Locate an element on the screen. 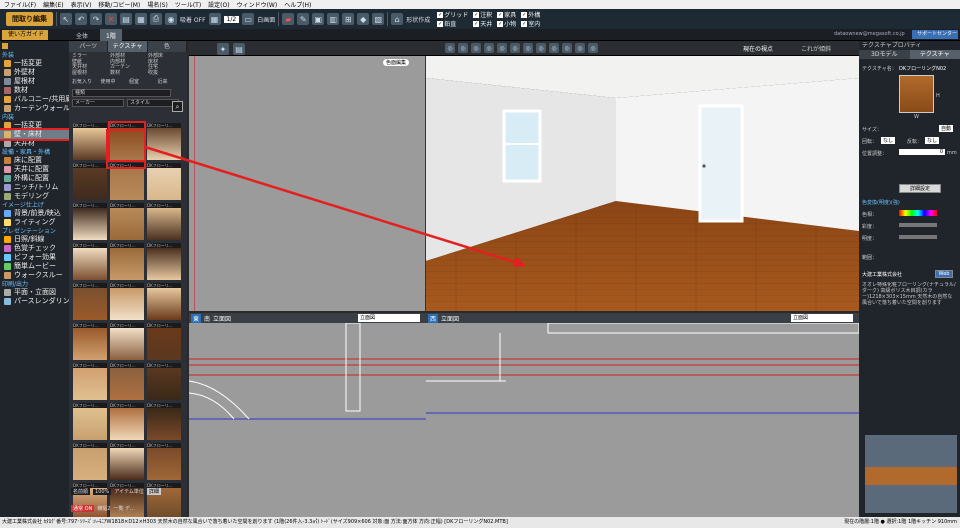  layers-icon: ▤ is located at coordinates (239, 49).